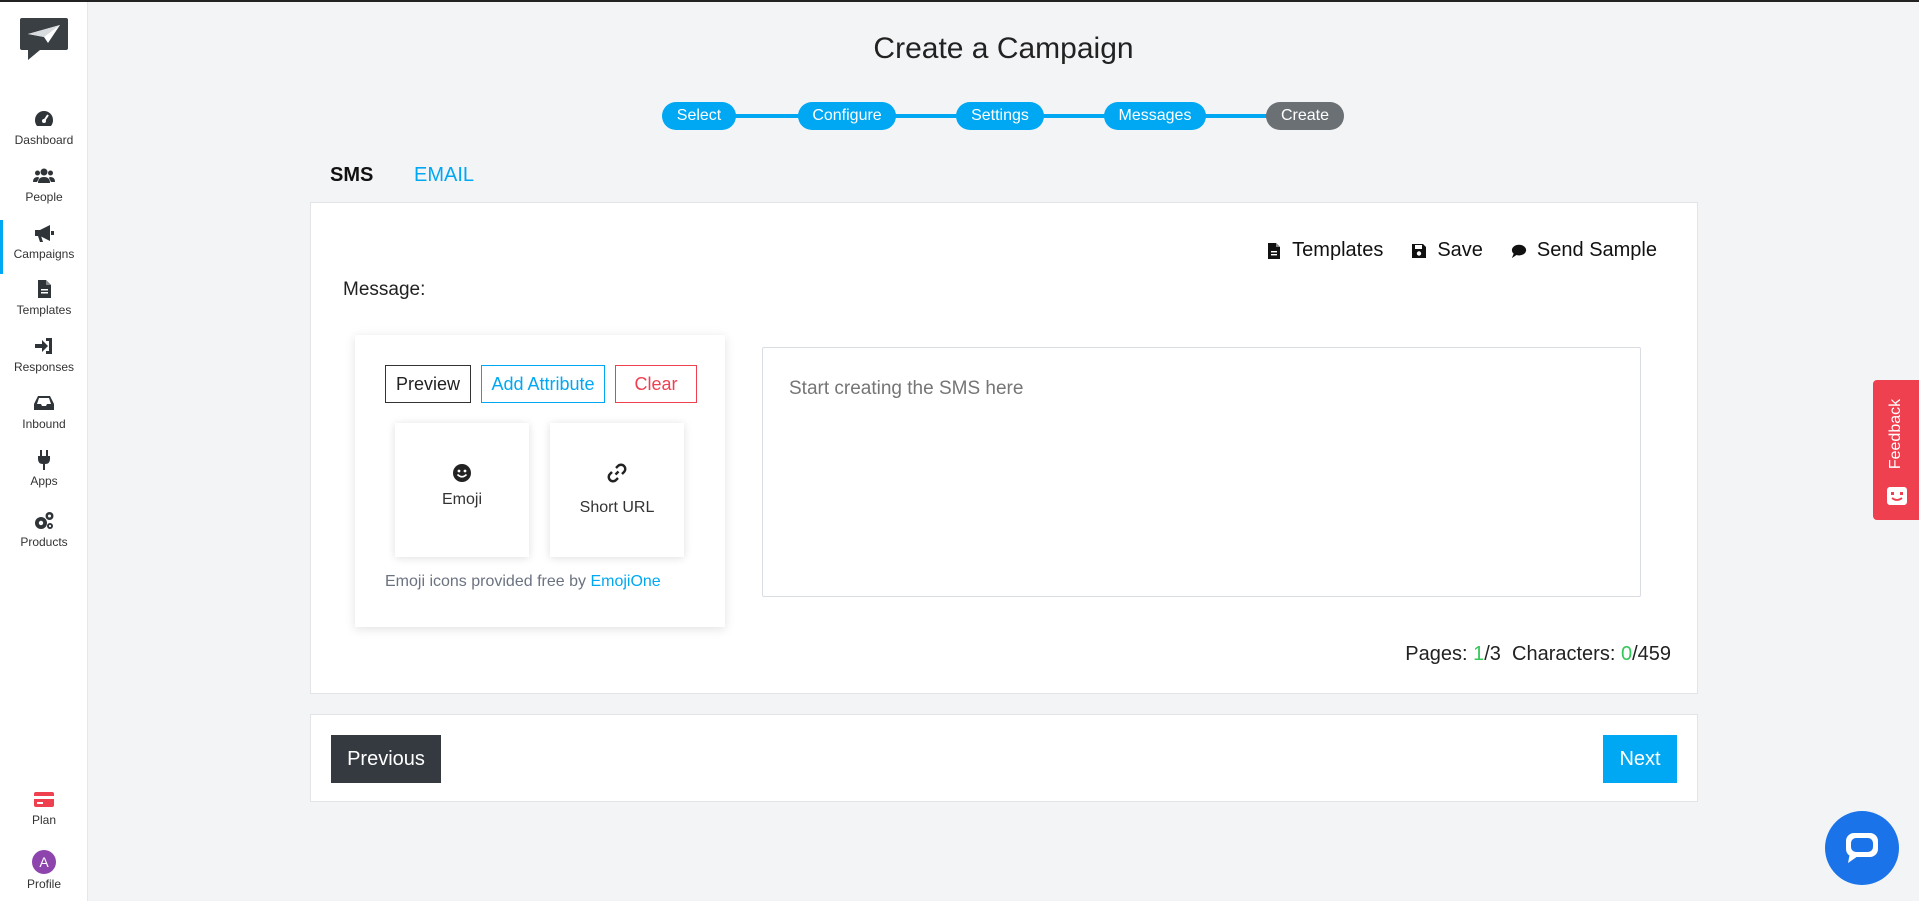 The width and height of the screenshot is (1919, 901). I want to click on send-sample-button: Send Sample, so click(1584, 250).